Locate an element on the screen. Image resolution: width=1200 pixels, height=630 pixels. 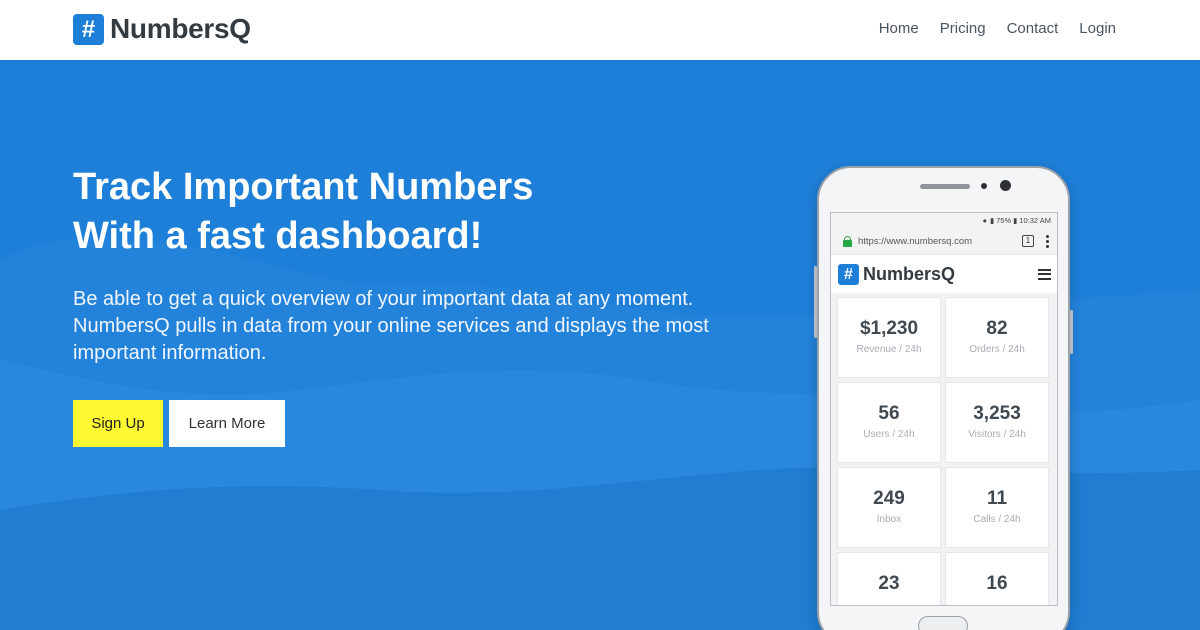
battery-icon: ▮ is located at coordinates (1015, 220).